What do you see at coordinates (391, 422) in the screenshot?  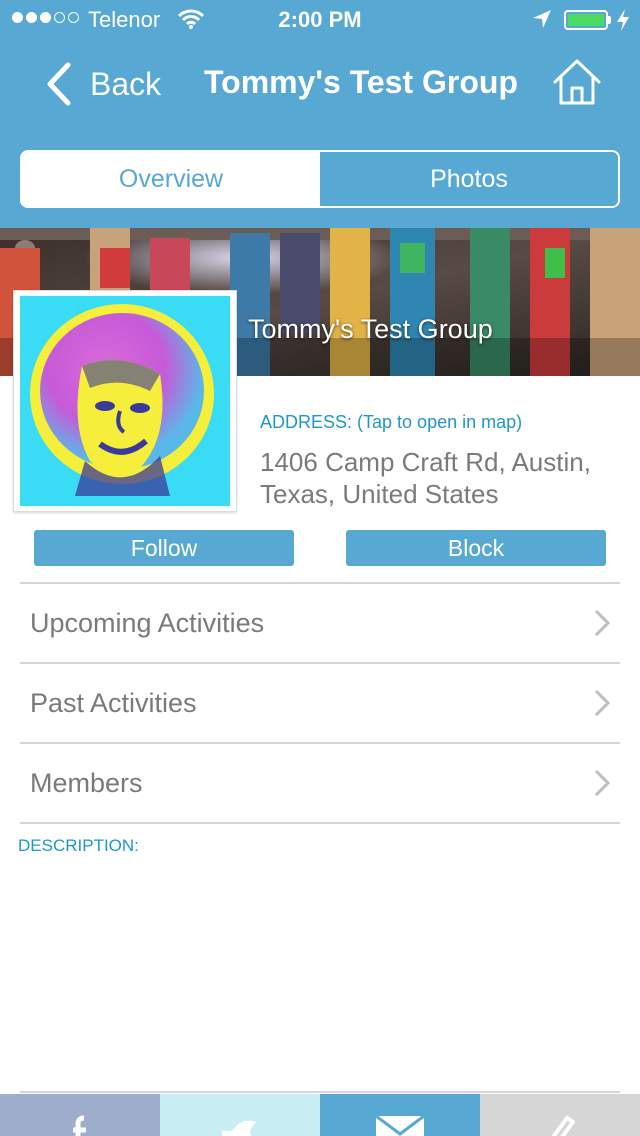 I see `address-label: ADDRESS: (Tap to open in map)` at bounding box center [391, 422].